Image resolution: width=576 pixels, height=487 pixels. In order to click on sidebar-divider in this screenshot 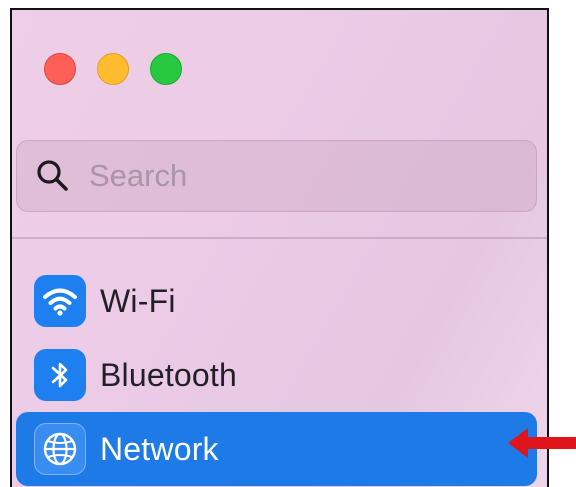, I will do `click(279, 238)`.